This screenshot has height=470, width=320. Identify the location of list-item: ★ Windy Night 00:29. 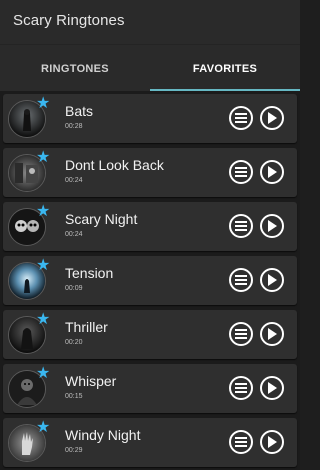
(150, 442).